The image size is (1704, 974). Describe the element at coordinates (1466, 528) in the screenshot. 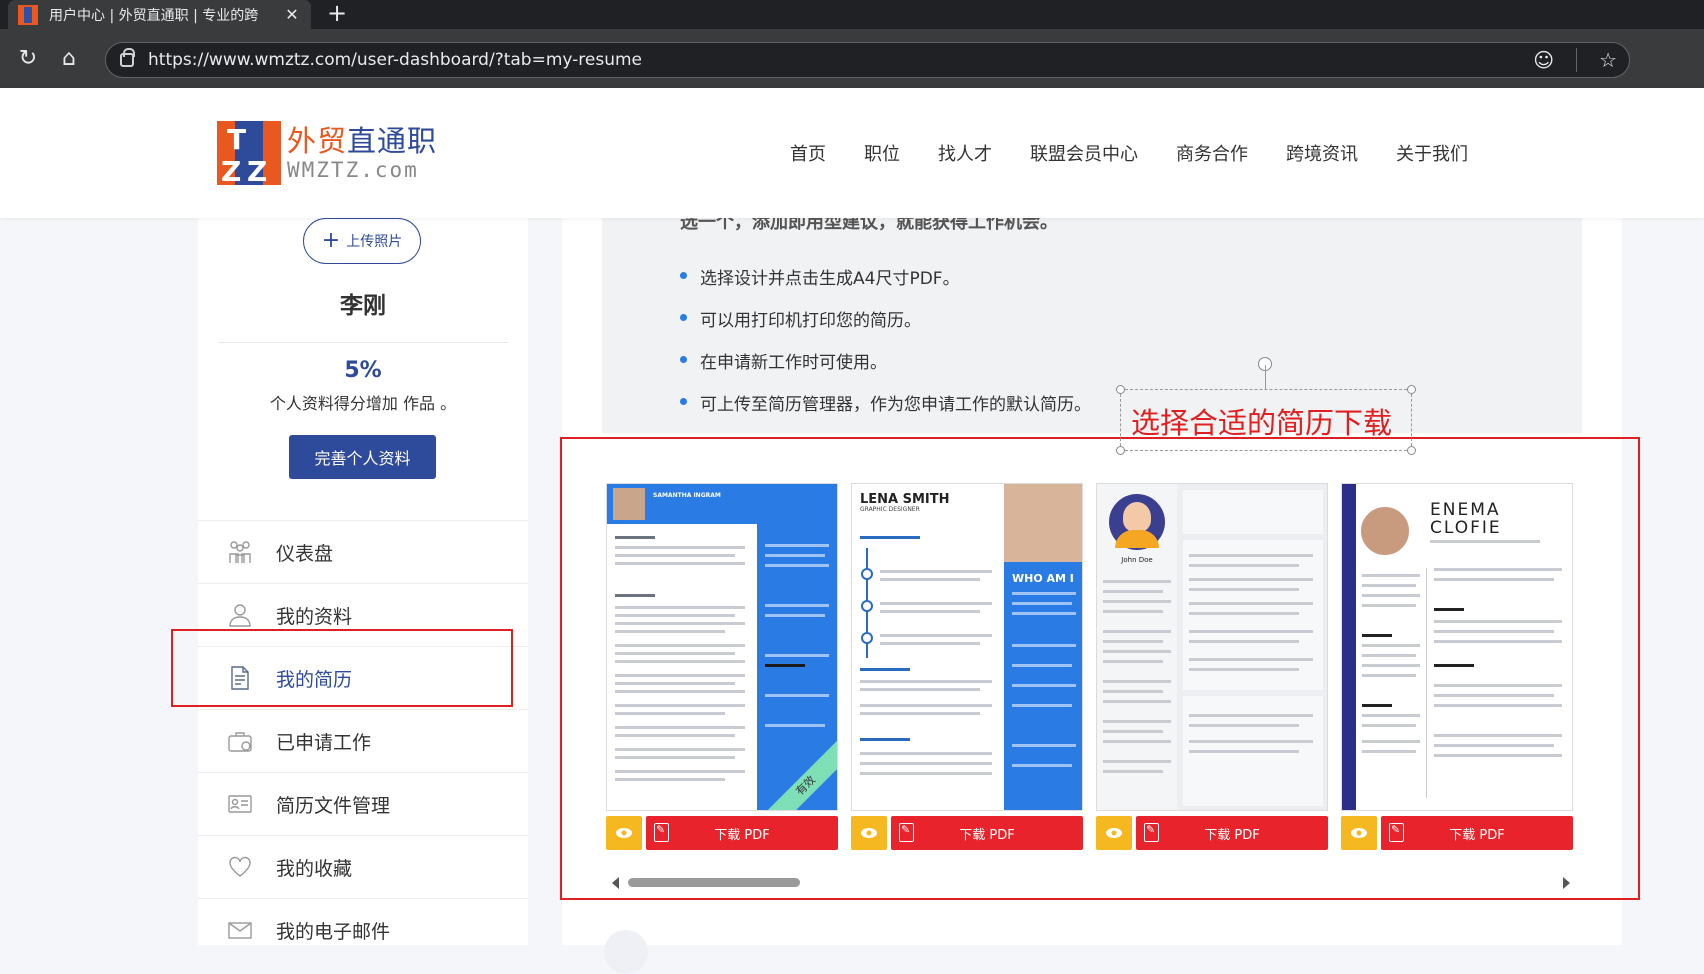

I see `template-name-line2: CLOFIE` at that location.